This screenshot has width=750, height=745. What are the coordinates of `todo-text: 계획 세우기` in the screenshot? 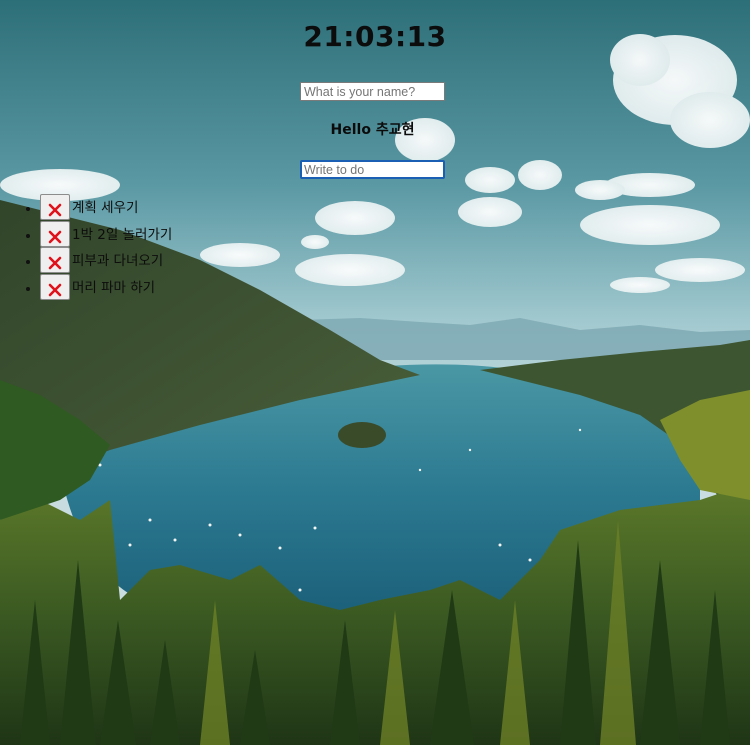 It's located at (105, 208).